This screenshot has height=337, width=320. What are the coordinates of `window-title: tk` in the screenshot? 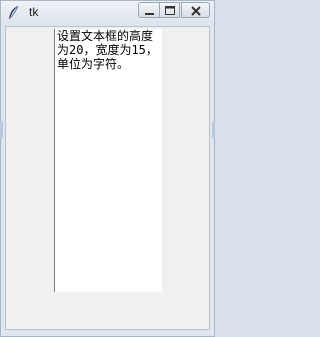 It's located at (34, 12).